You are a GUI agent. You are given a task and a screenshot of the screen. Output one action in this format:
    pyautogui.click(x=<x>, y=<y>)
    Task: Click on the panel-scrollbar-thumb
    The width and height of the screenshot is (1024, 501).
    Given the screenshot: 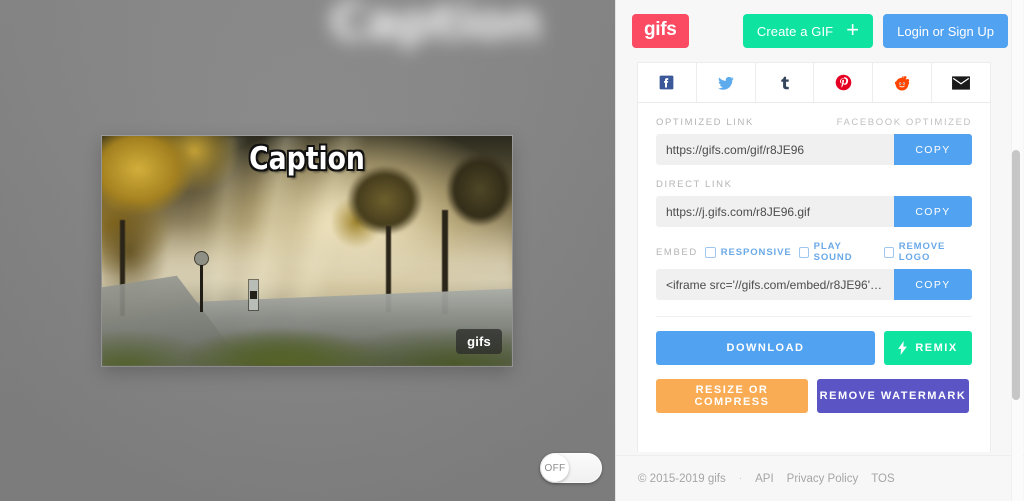 What is the action you would take?
    pyautogui.click(x=1016, y=275)
    